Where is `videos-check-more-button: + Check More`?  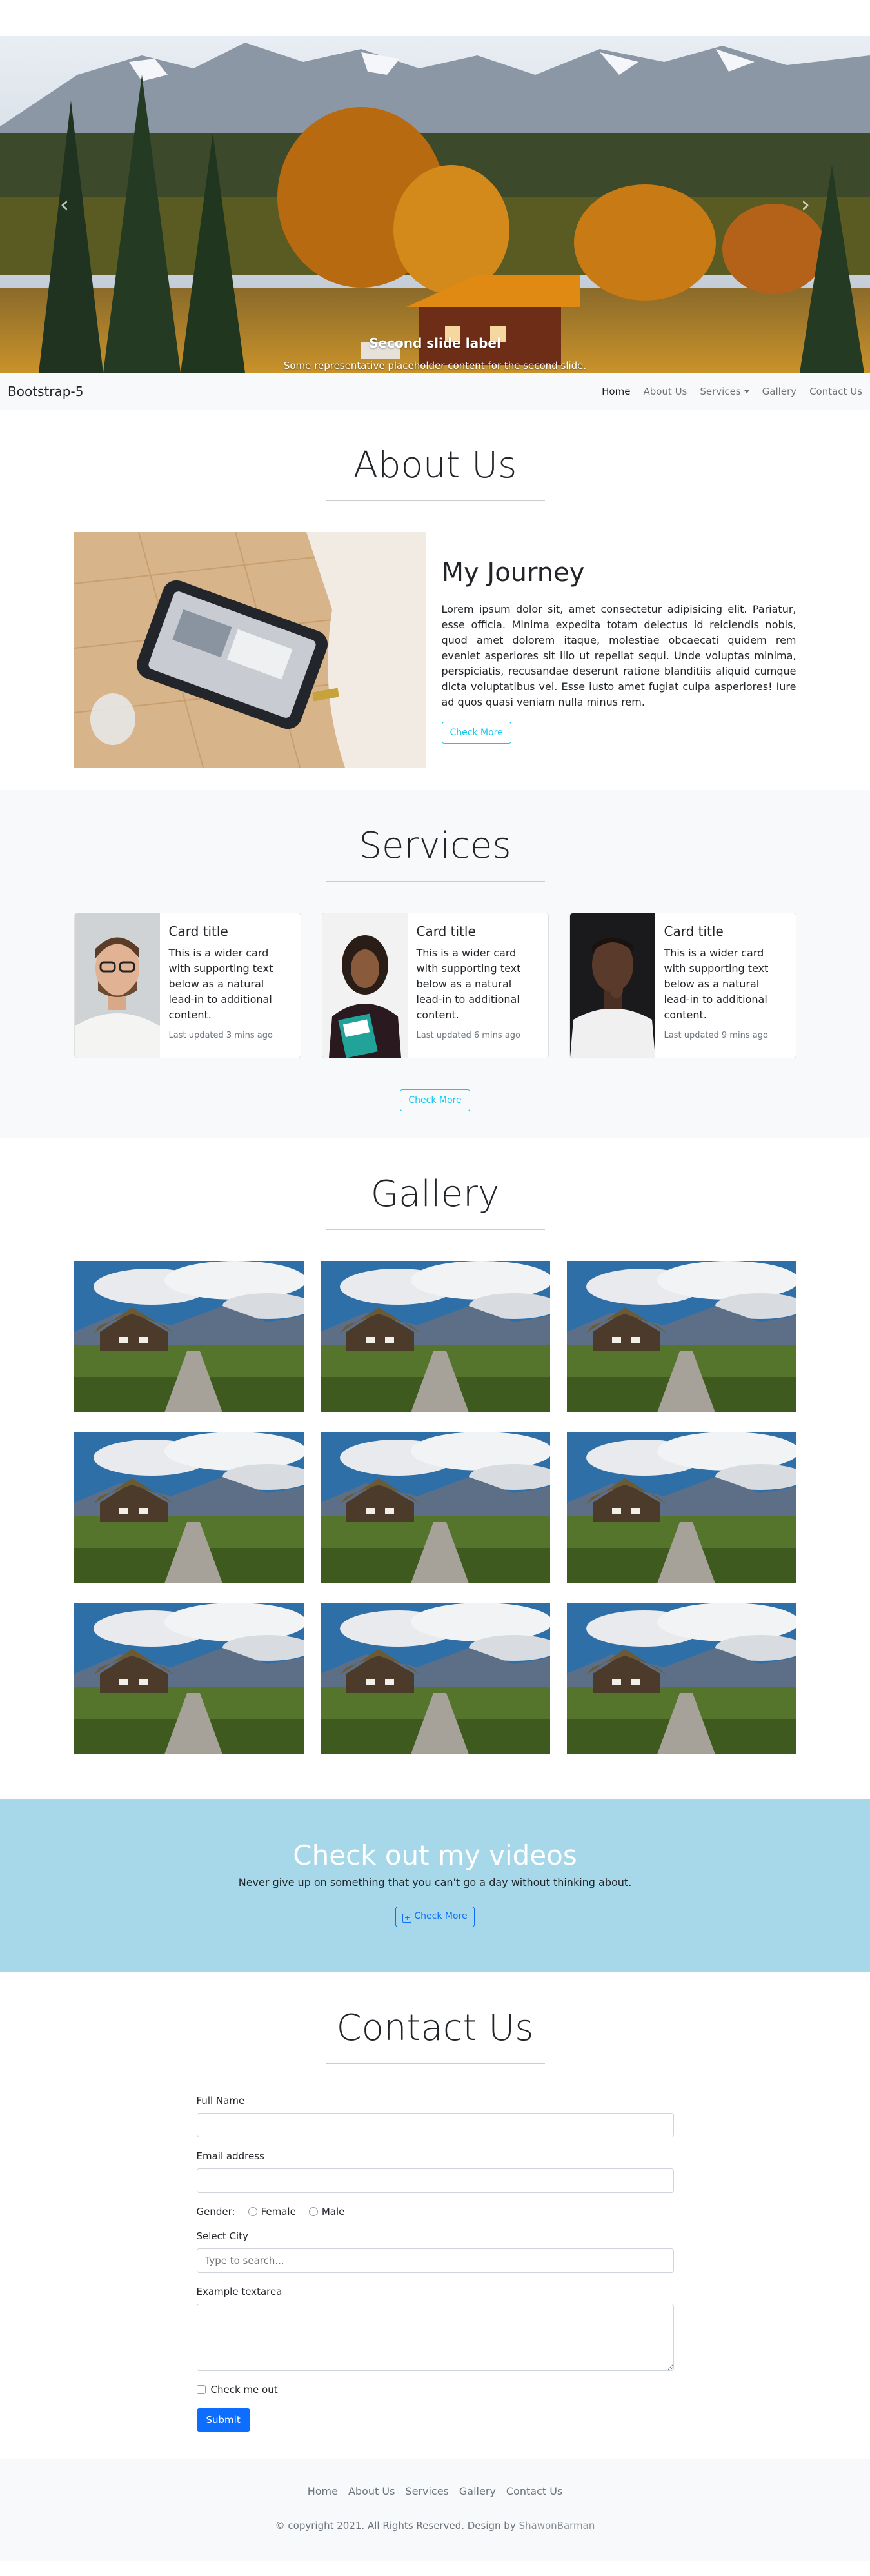 videos-check-more-button: + Check More is located at coordinates (435, 1917).